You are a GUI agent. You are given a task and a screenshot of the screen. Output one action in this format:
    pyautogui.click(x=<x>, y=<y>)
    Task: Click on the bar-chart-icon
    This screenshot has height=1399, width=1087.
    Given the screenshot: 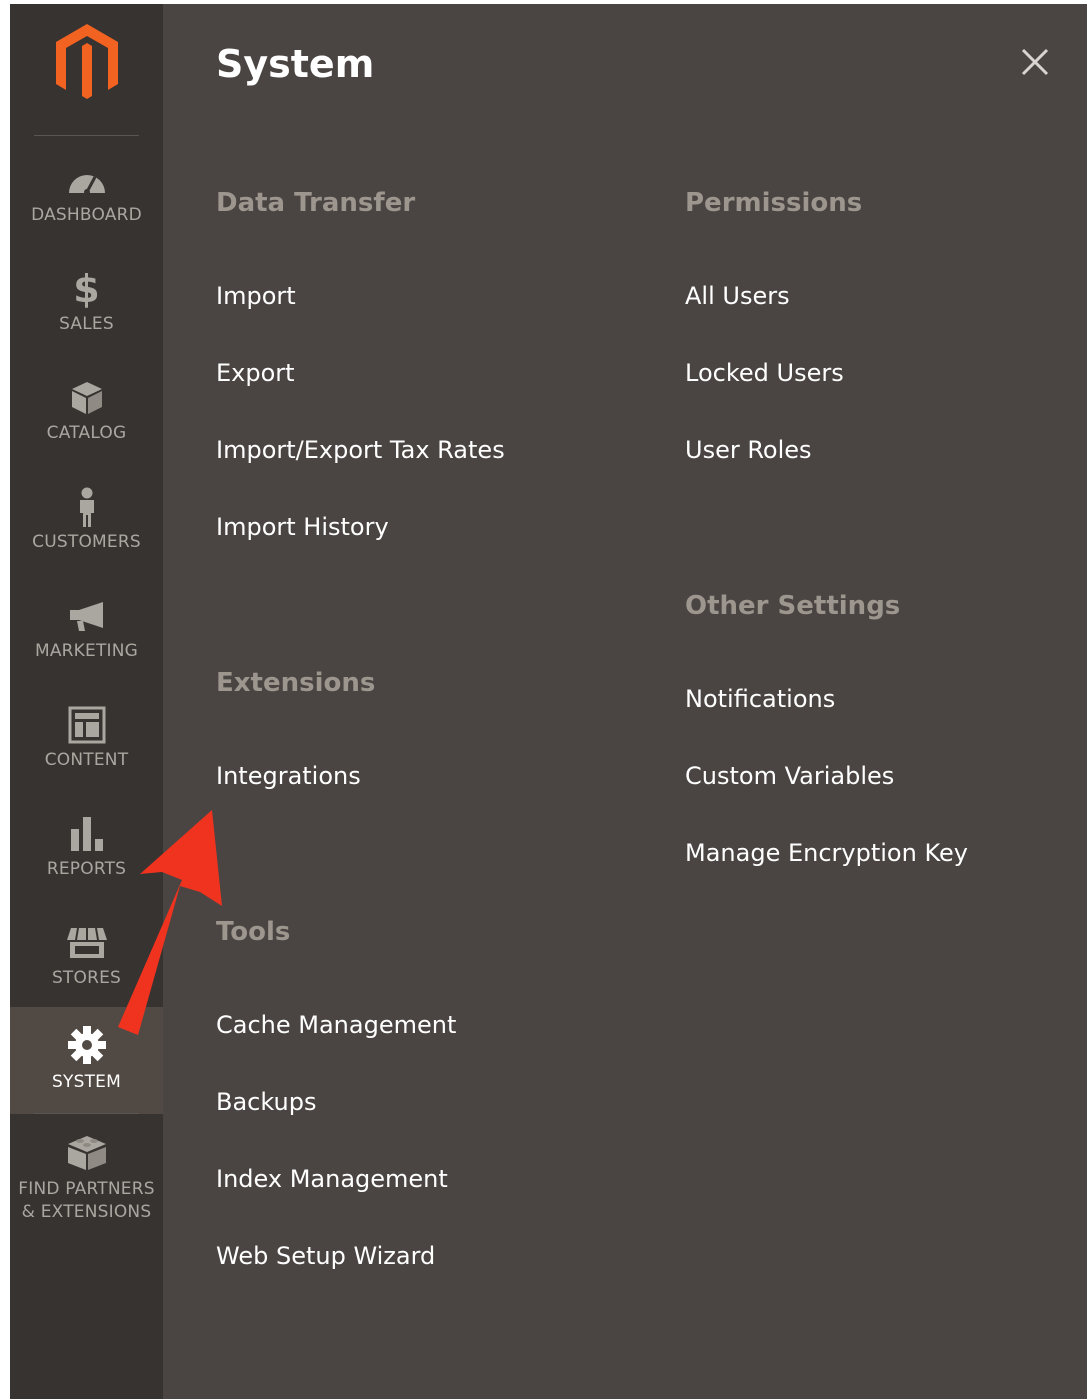 What is the action you would take?
    pyautogui.click(x=87, y=834)
    